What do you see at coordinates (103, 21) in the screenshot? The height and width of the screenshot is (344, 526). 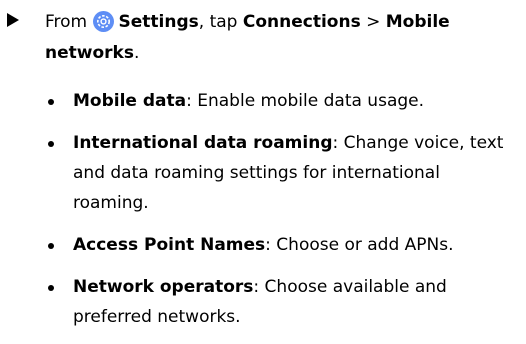 I see `settings-gear-icon` at bounding box center [103, 21].